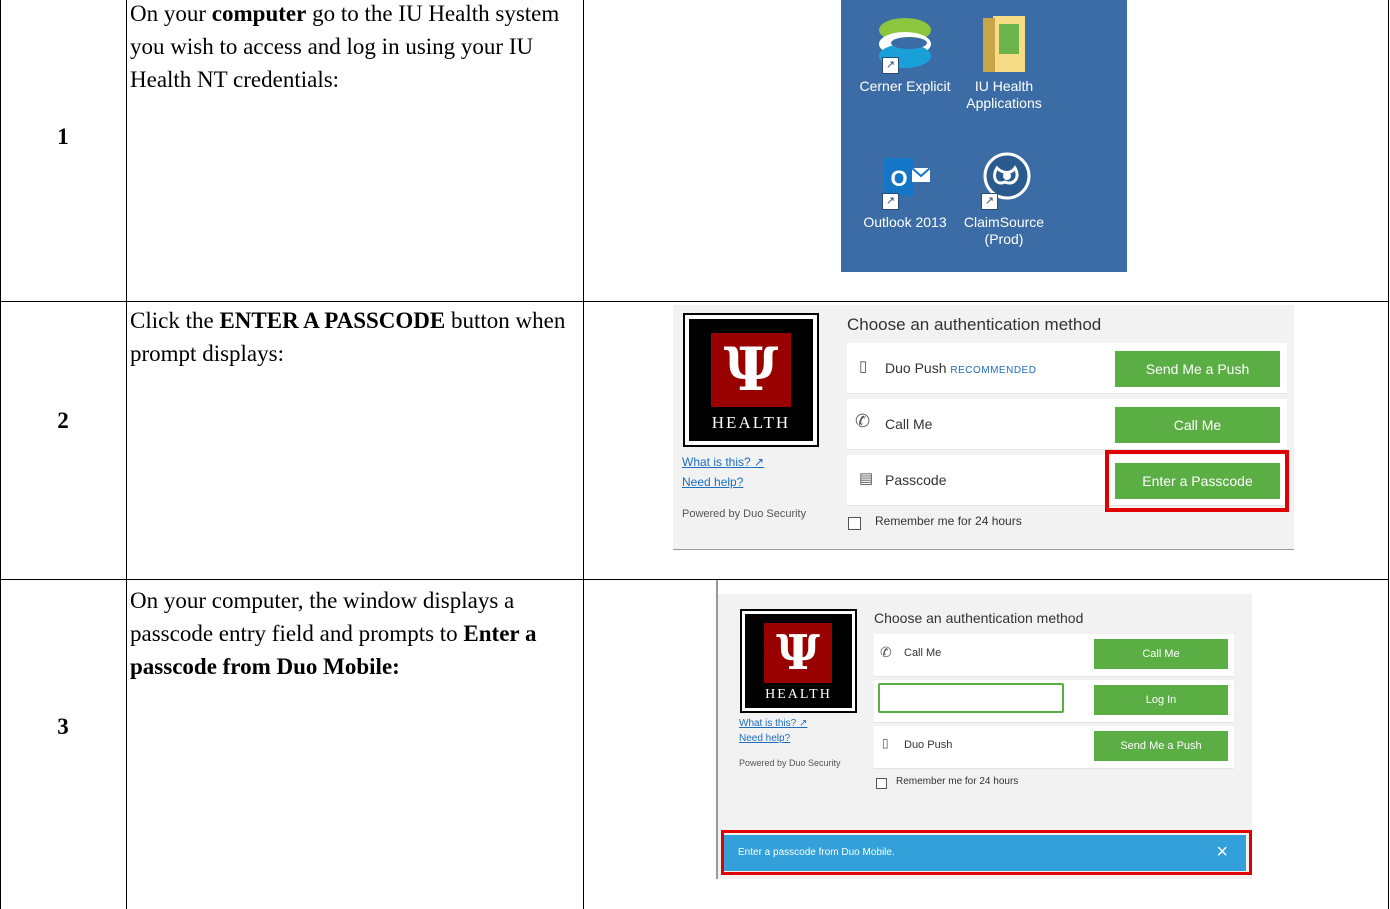 The image size is (1390, 909). I want to click on desktop-shortcut-outlook: O ↗ Outlook 2013, so click(905, 190).